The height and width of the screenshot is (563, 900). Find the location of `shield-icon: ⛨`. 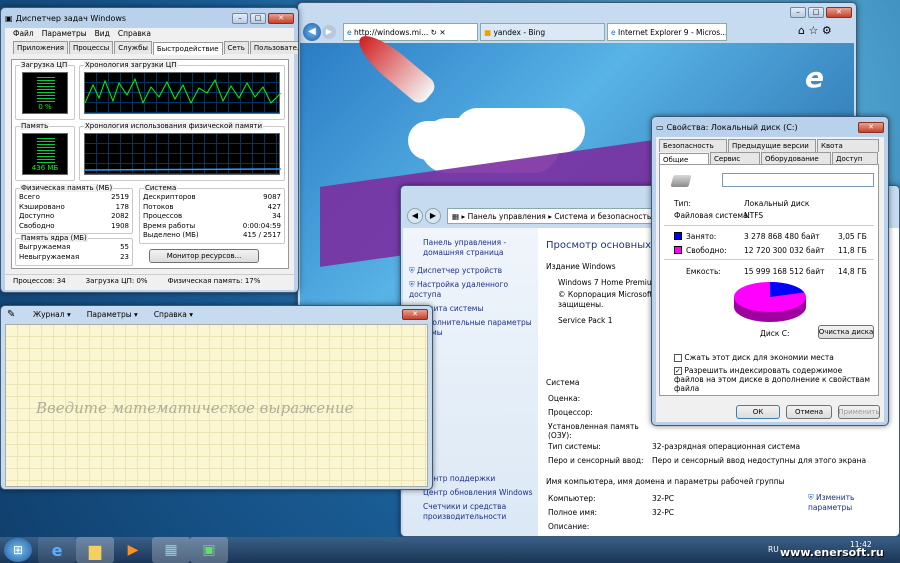

shield-icon: ⛨ is located at coordinates (811, 497).